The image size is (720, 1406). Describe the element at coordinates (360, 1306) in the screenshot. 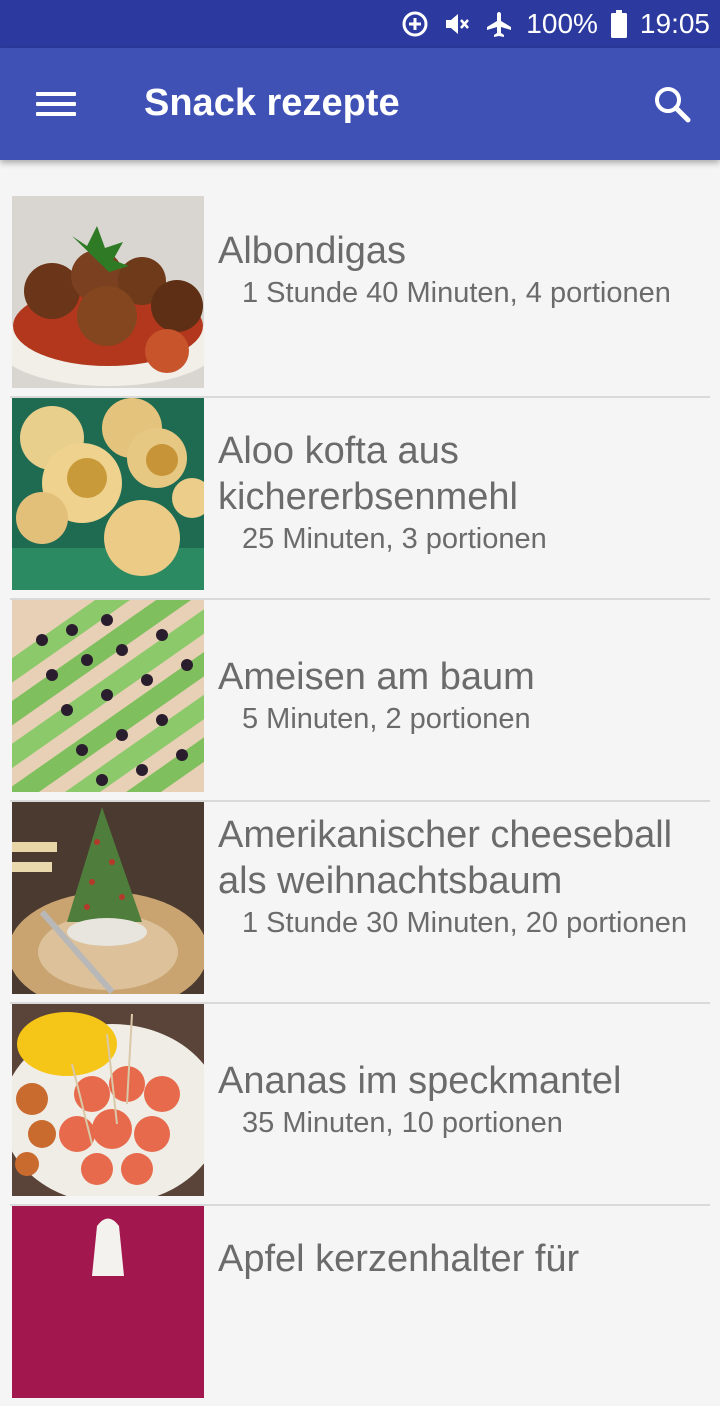

I see `list-item: Apfel kerzenhalter für` at that location.